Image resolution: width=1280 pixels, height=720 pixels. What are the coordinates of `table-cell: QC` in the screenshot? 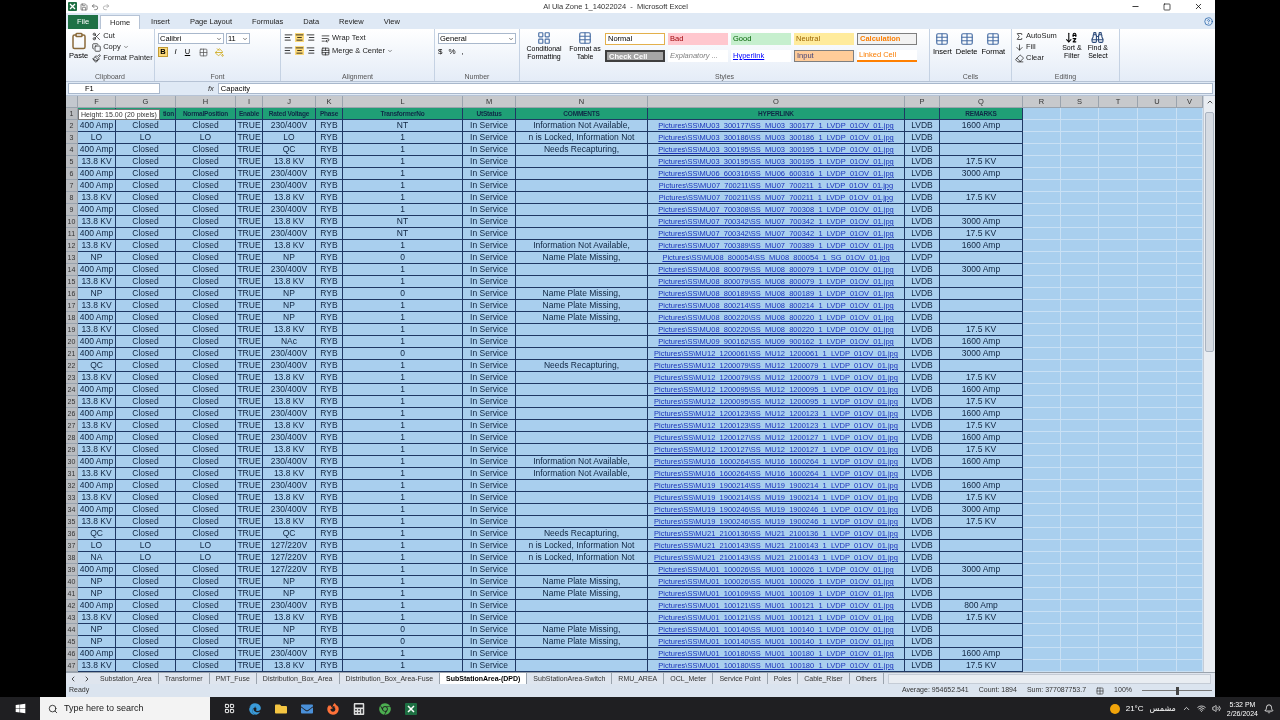 It's located at (97, 534).